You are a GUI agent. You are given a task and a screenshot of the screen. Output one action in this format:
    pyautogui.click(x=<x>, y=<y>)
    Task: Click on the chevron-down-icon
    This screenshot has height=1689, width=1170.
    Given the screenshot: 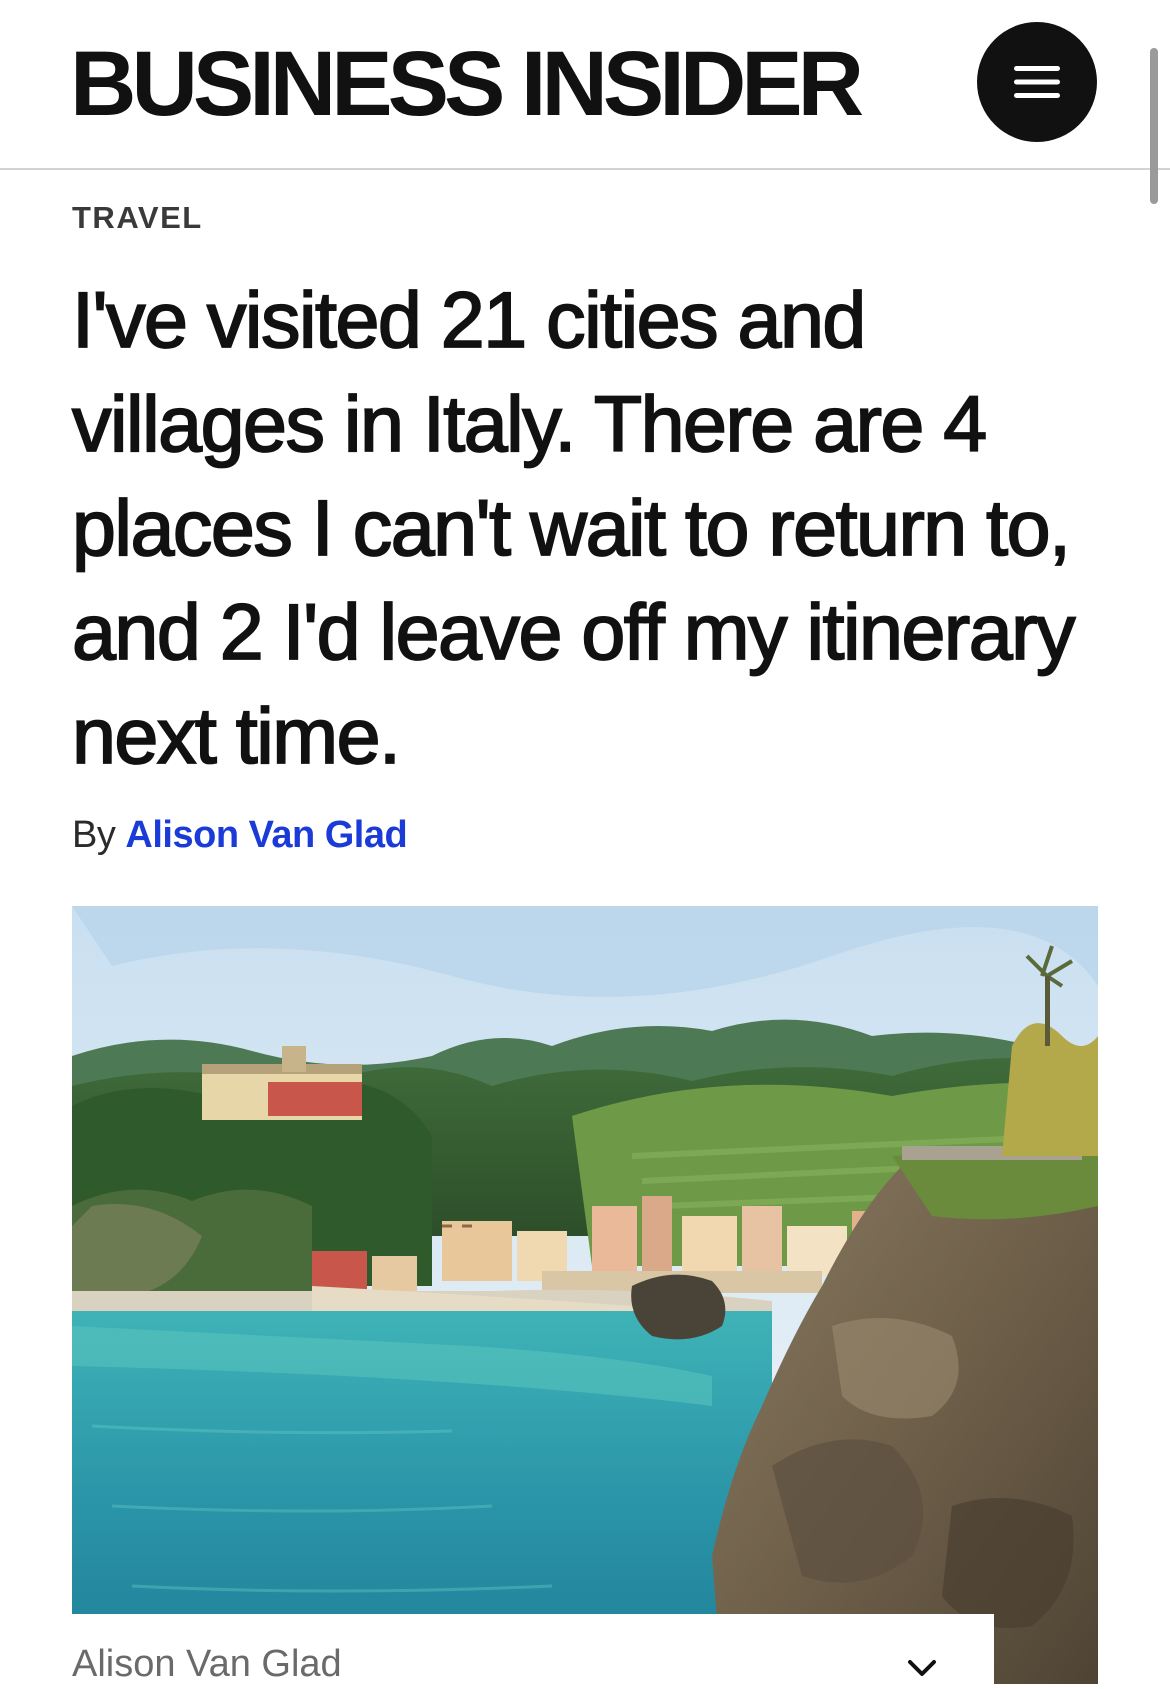 What is the action you would take?
    pyautogui.click(x=922, y=1668)
    